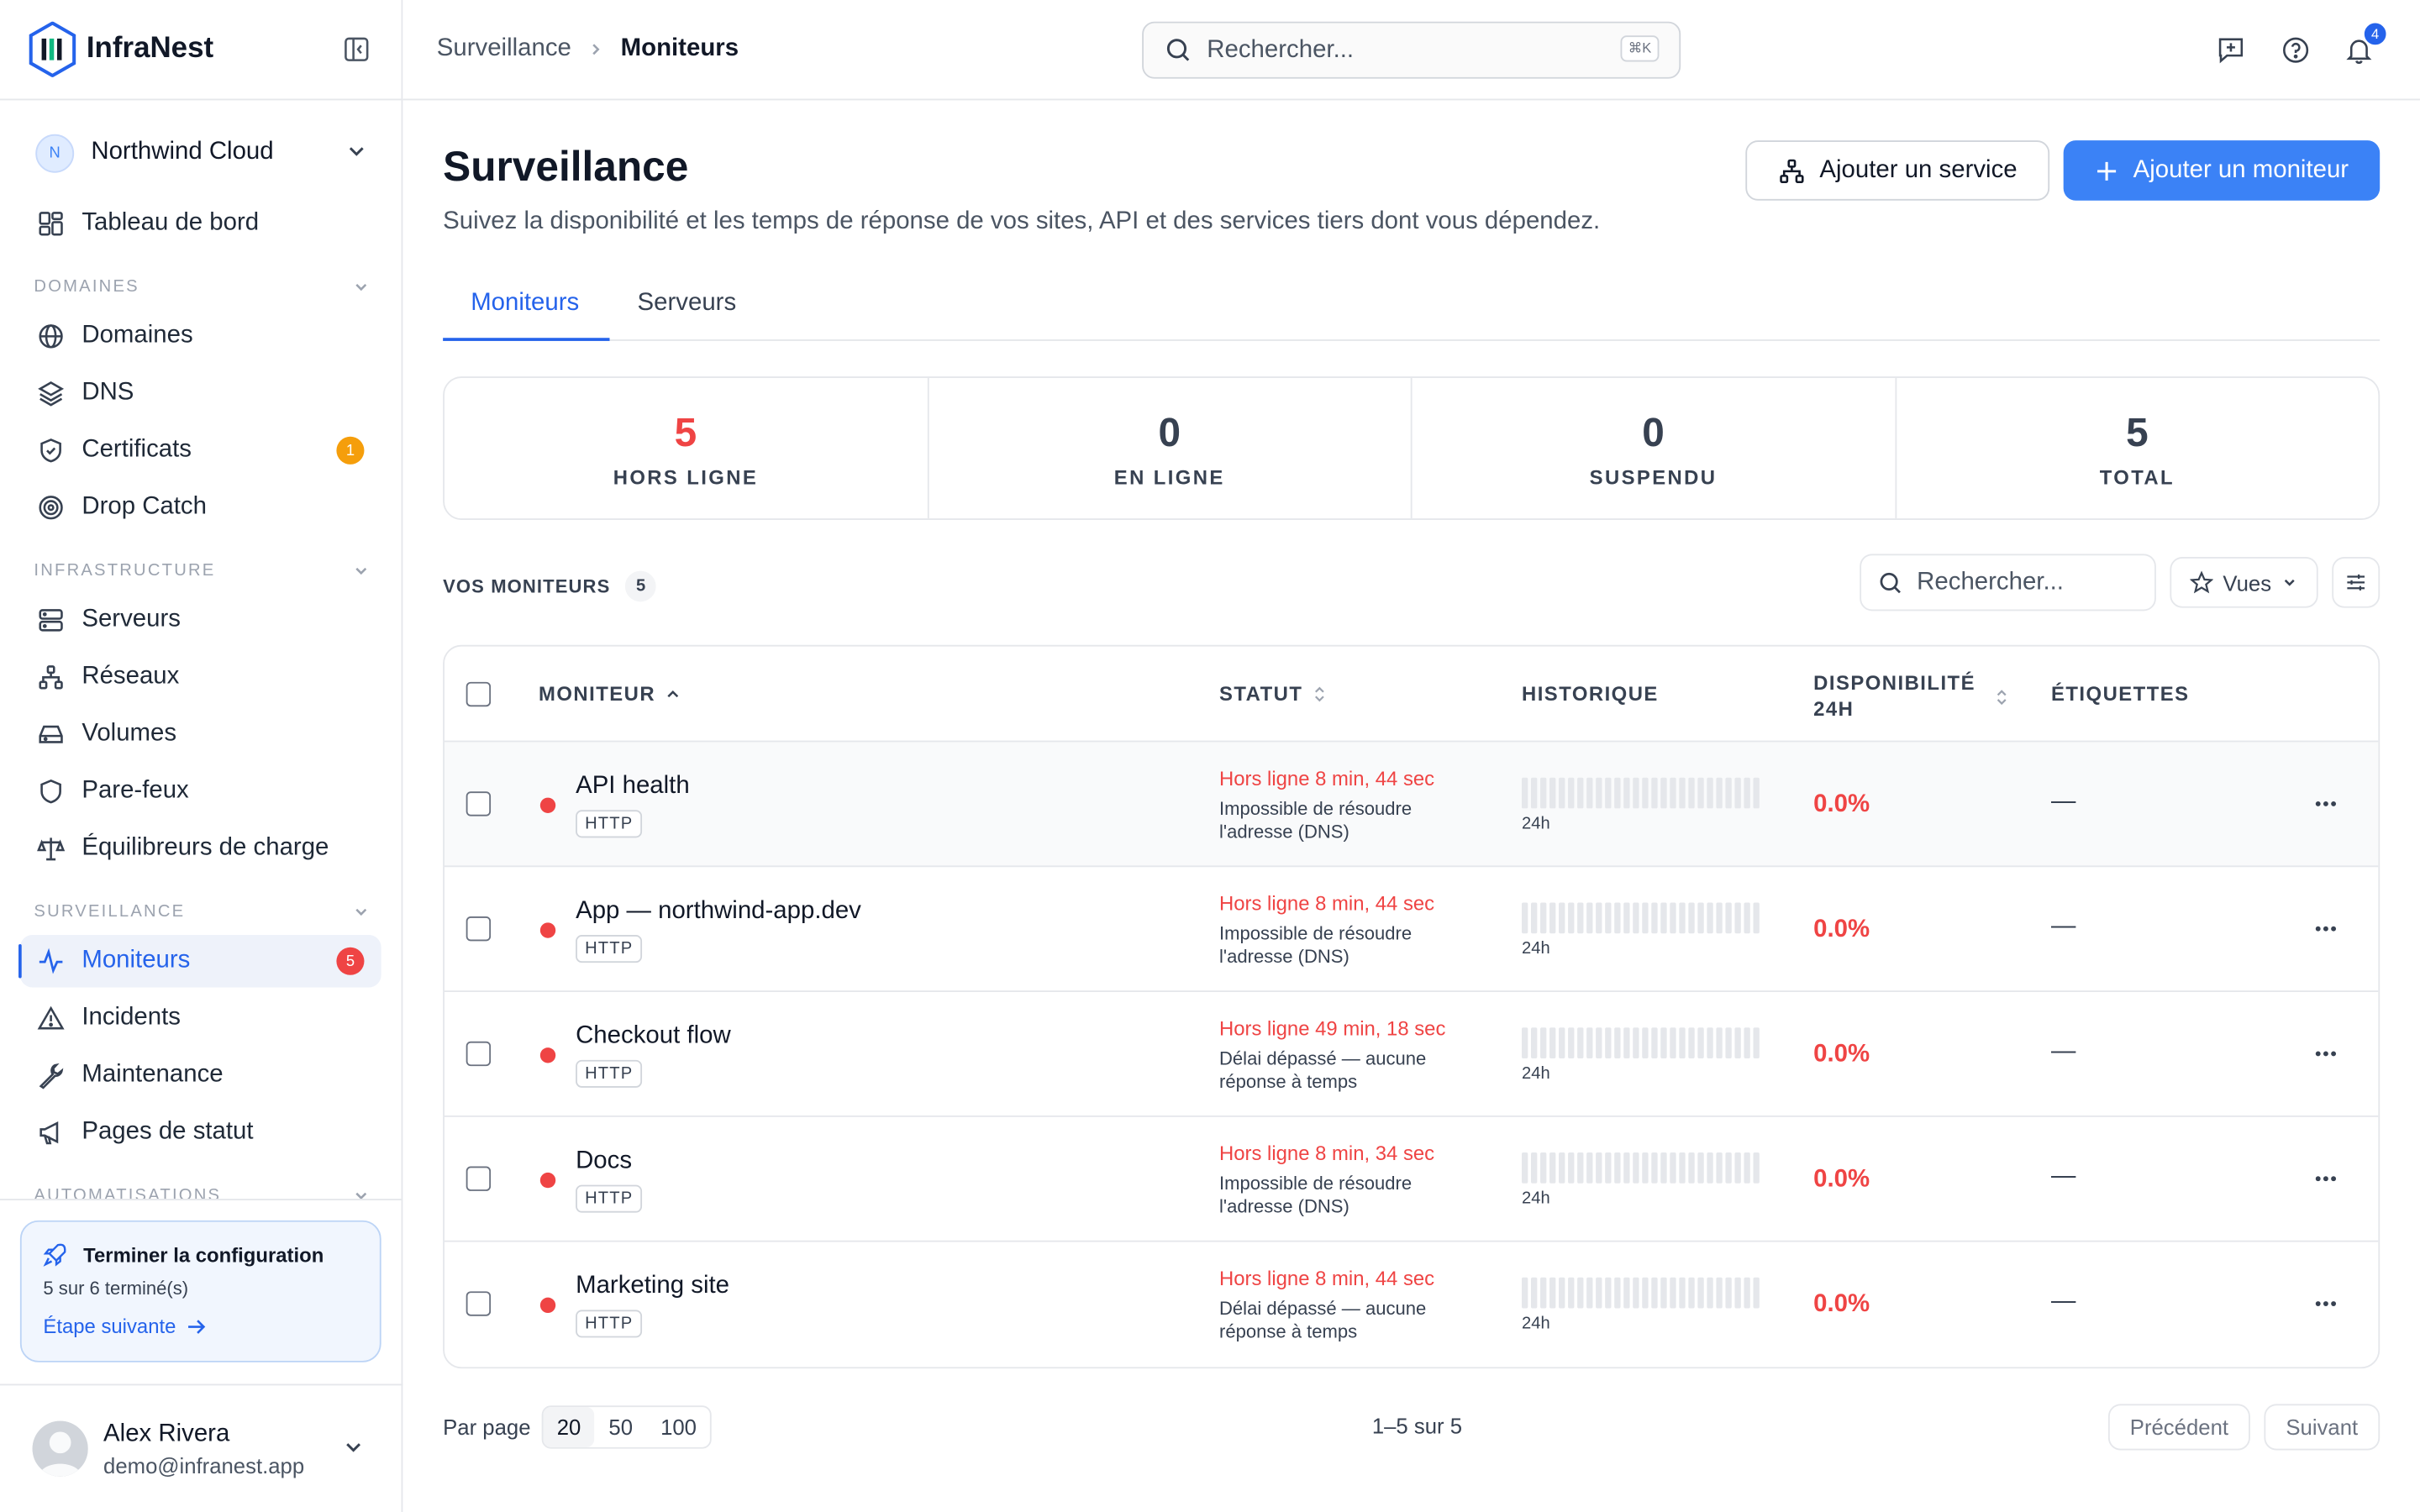 The height and width of the screenshot is (1512, 2420). I want to click on section-domains: DOMAINES, so click(202, 287).